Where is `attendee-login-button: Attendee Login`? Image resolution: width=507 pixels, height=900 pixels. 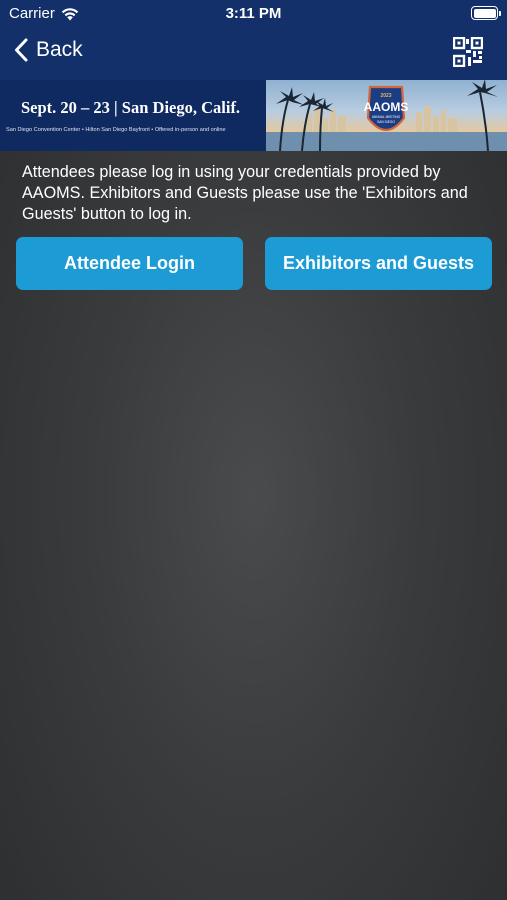
attendee-login-button: Attendee Login is located at coordinates (129, 263).